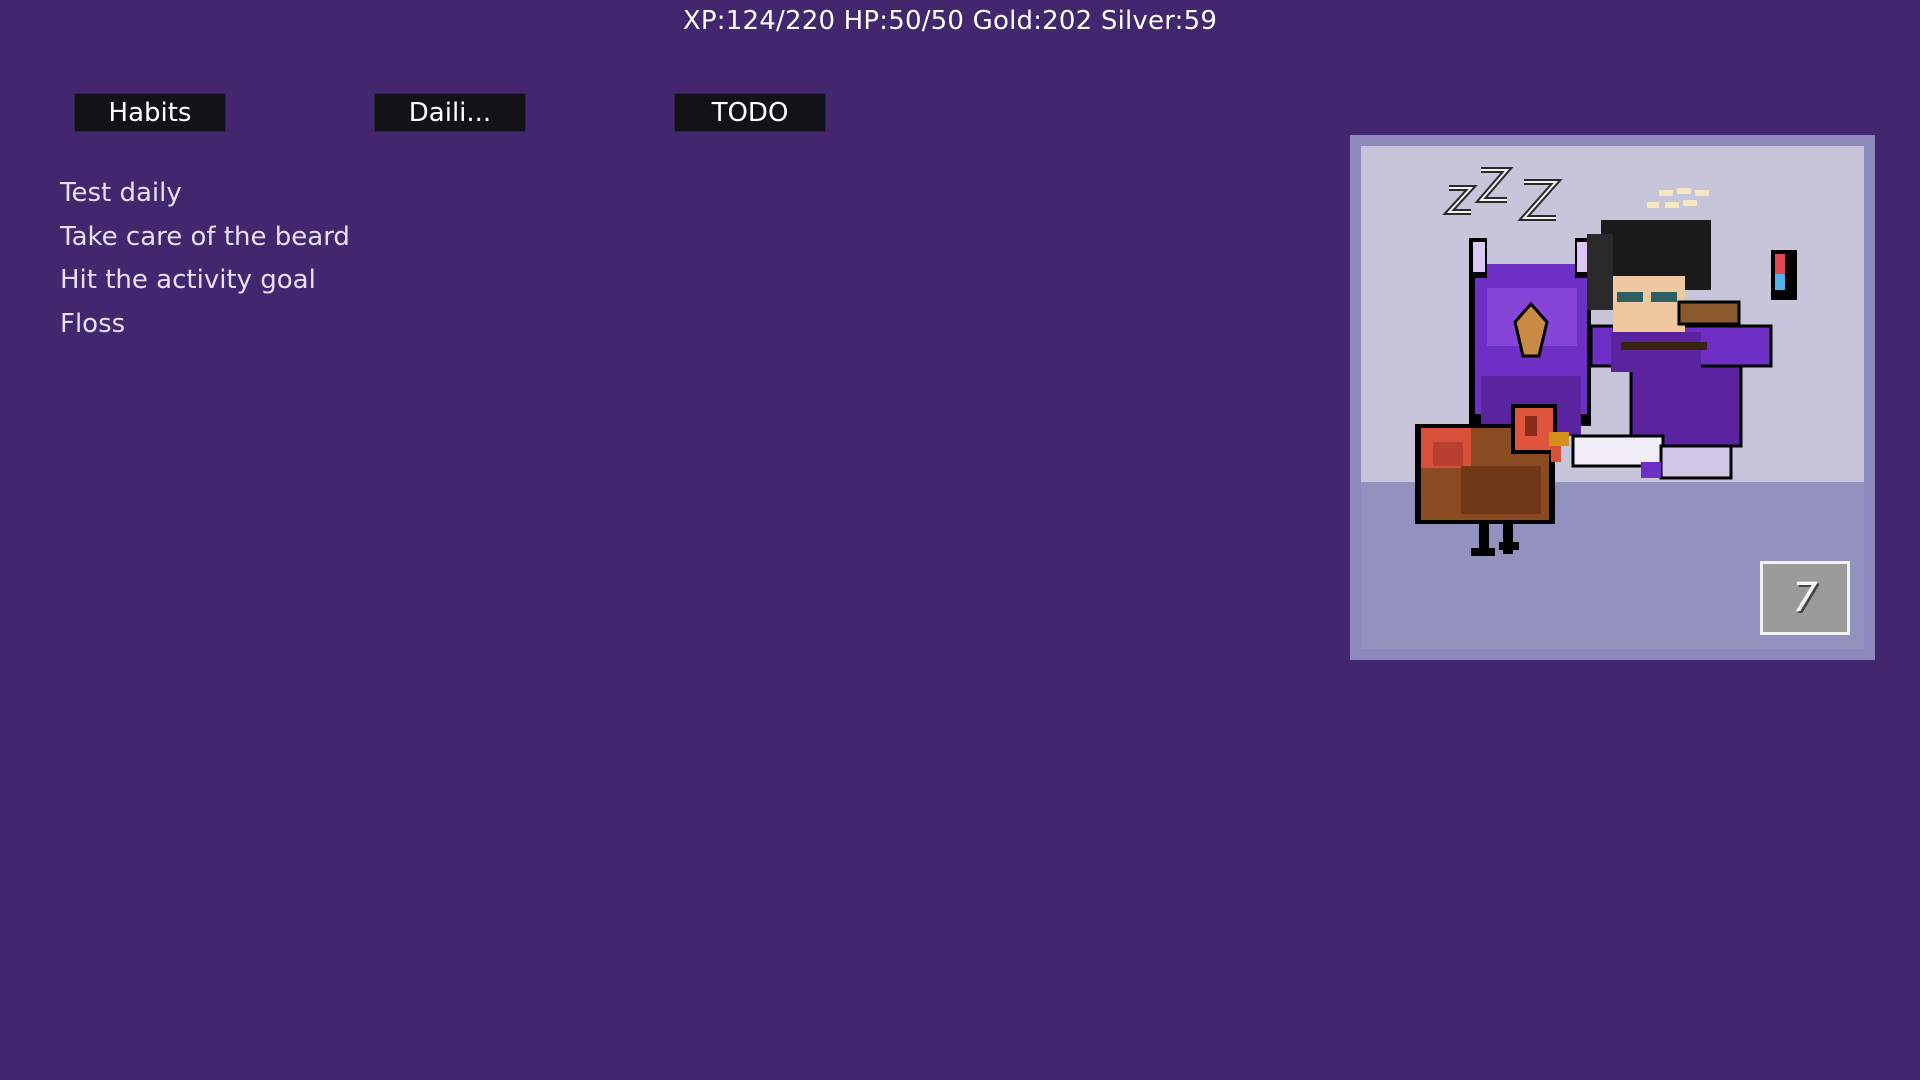  Describe the element at coordinates (1492, 480) in the screenshot. I see `turkey-pet-icon` at that location.